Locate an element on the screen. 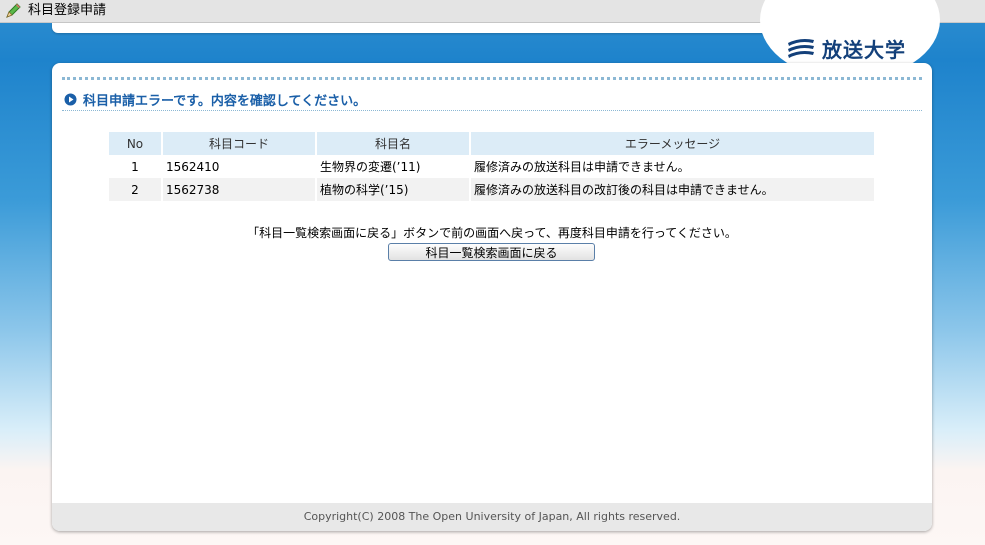 This screenshot has width=985, height=545. logo-text: 放送大学 is located at coordinates (864, 49).